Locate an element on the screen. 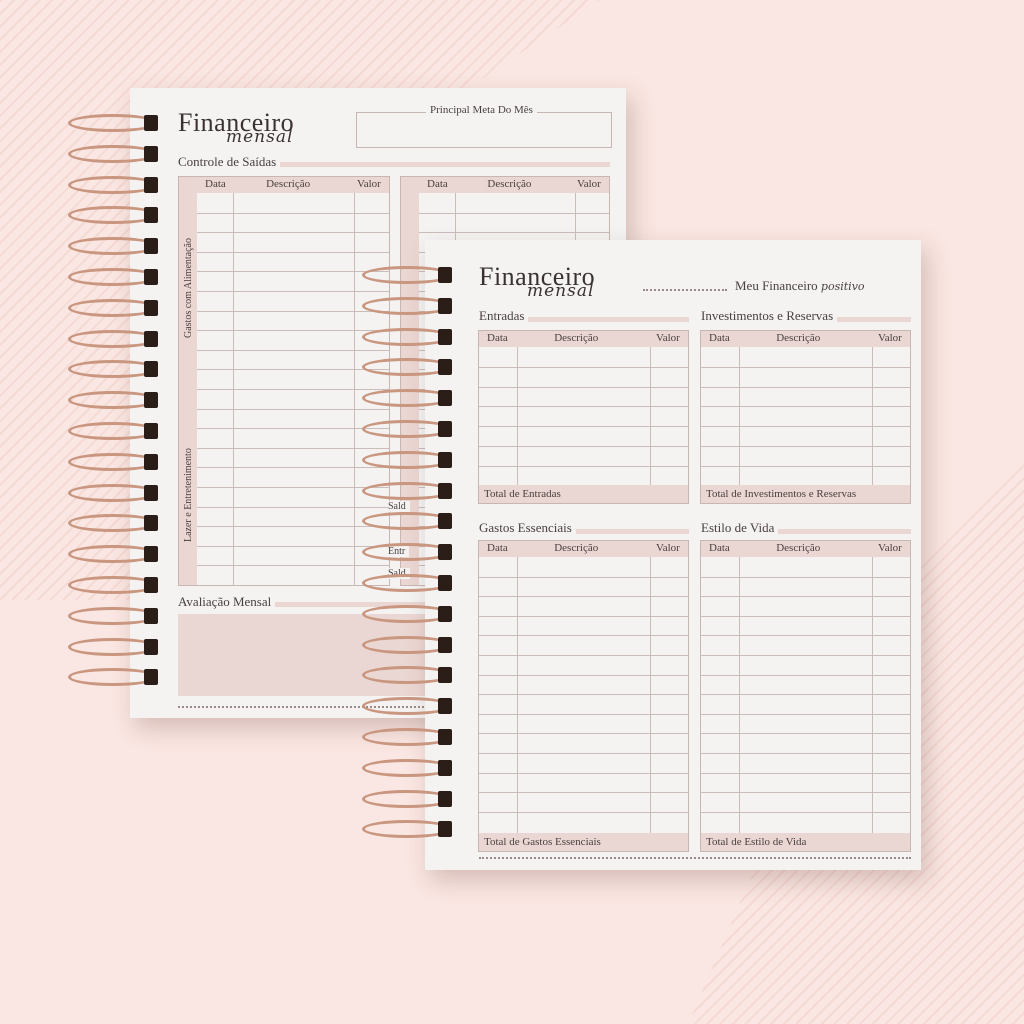 The image size is (1024, 1024). controle-title: Controle de Saídas is located at coordinates (229, 162).